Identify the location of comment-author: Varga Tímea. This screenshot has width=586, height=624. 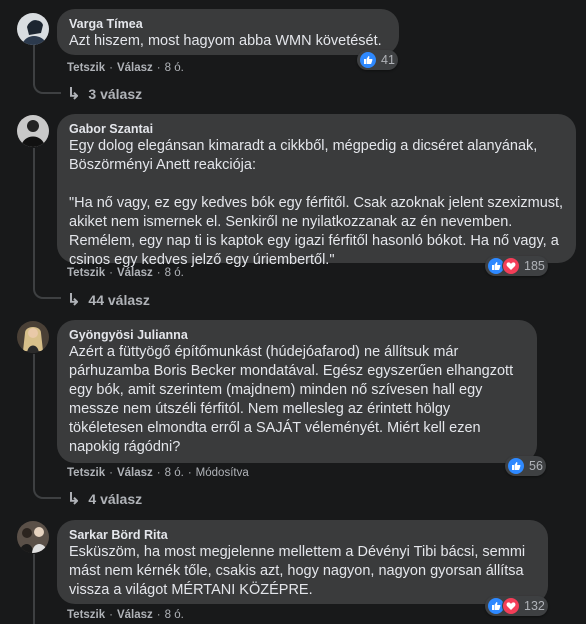
(228, 24).